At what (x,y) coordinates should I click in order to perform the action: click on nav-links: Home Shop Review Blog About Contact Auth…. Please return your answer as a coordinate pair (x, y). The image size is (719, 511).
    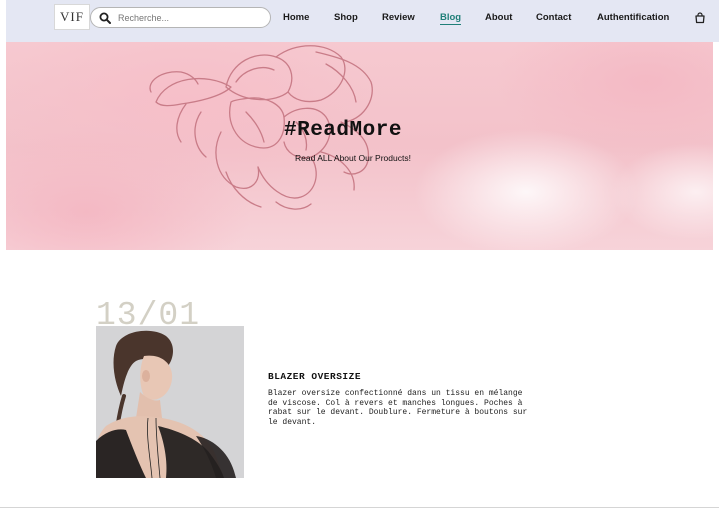
    Looking at the image, I should click on (362, 17).